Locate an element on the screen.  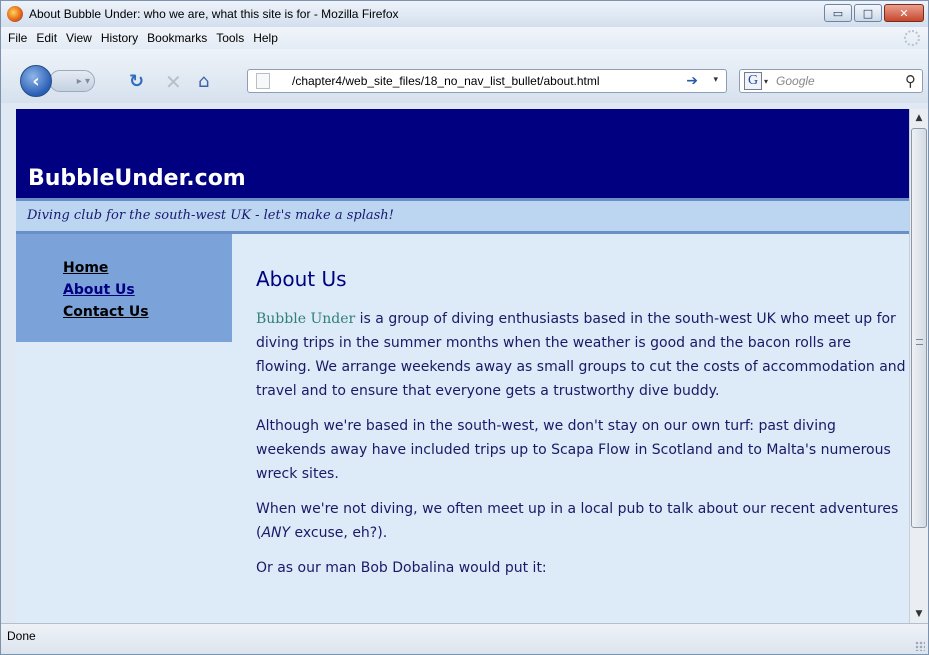
back-button: ‹ is located at coordinates (36, 81).